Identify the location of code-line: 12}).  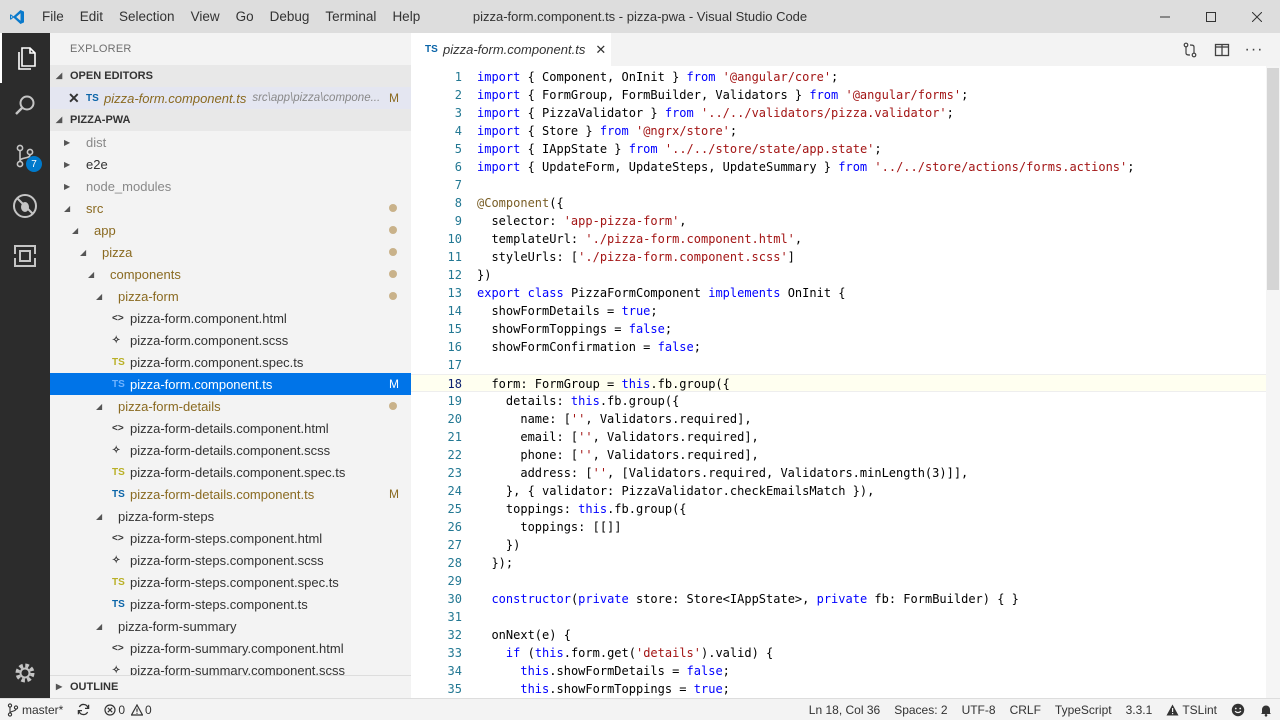
(838, 275).